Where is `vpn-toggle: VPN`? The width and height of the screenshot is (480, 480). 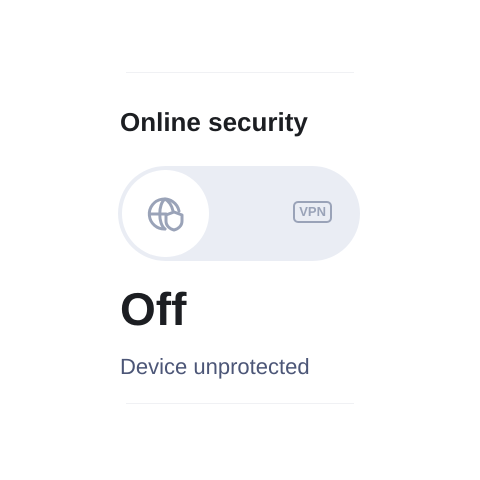
vpn-toggle: VPN is located at coordinates (239, 213).